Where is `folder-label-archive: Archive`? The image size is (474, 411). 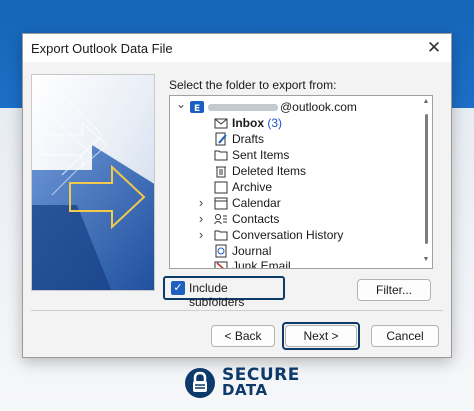
folder-label-archive: Archive is located at coordinates (252, 187).